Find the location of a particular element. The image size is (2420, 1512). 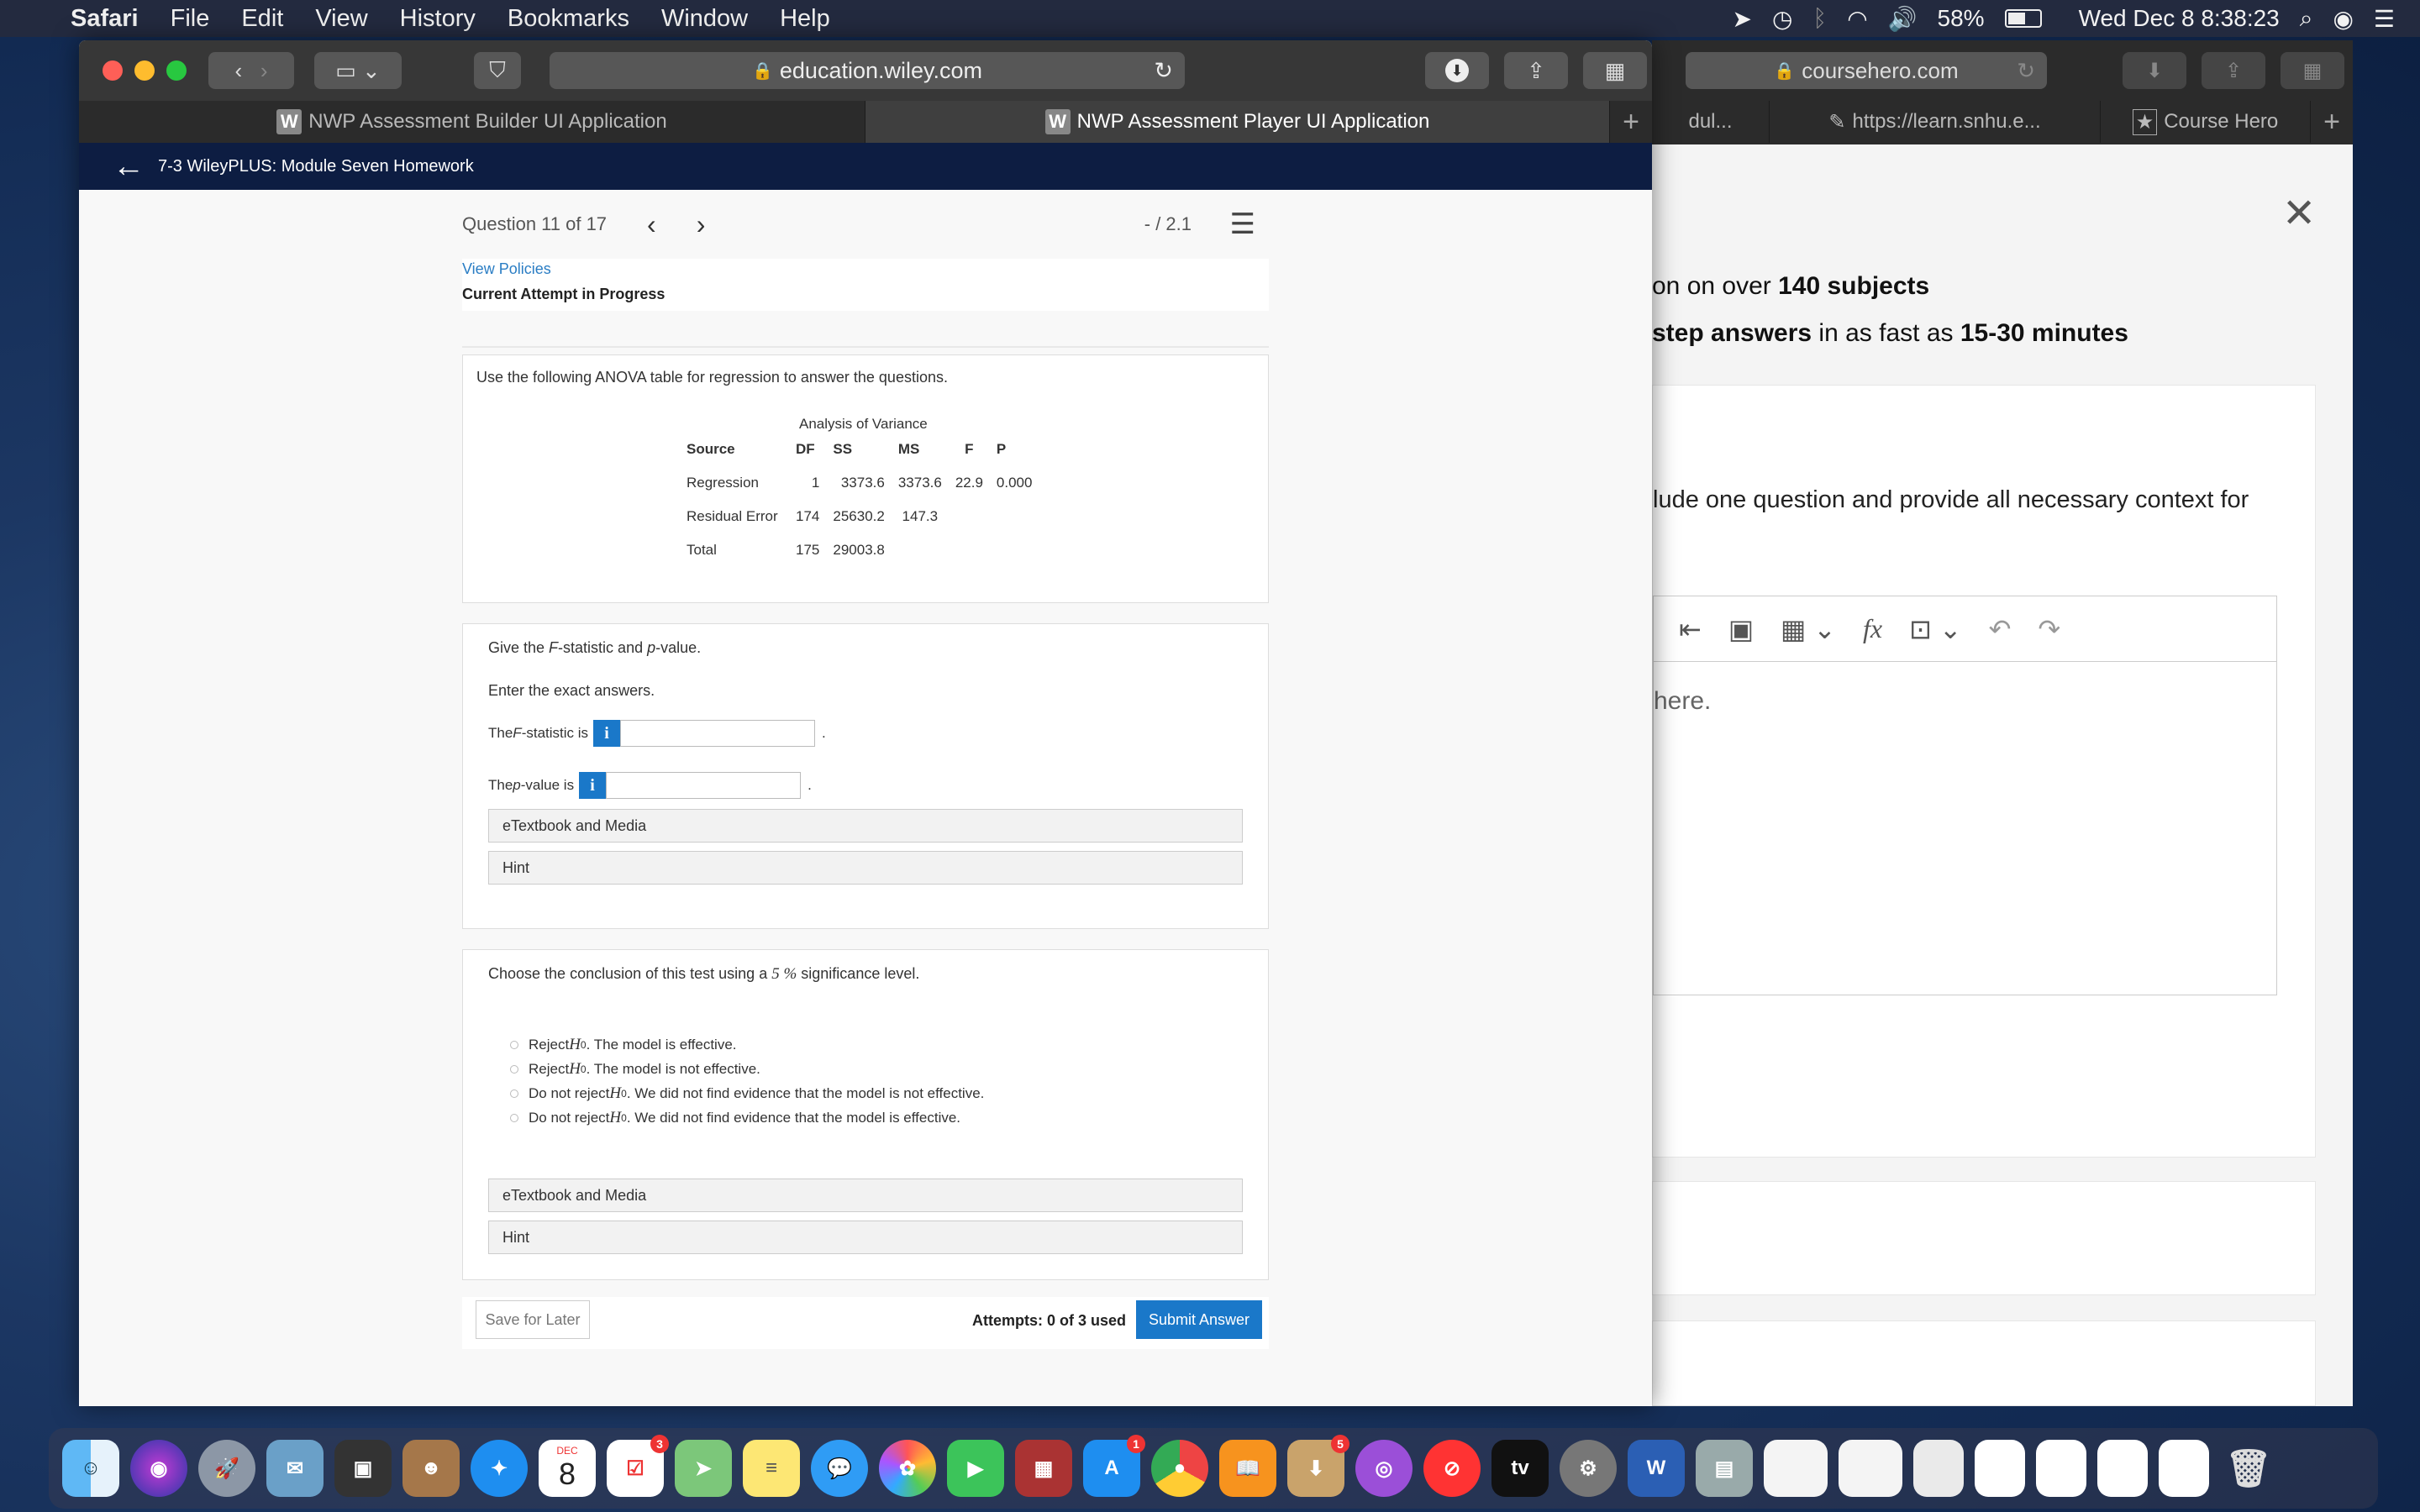

launchpad-icon: 🚀 is located at coordinates (226, 1468).